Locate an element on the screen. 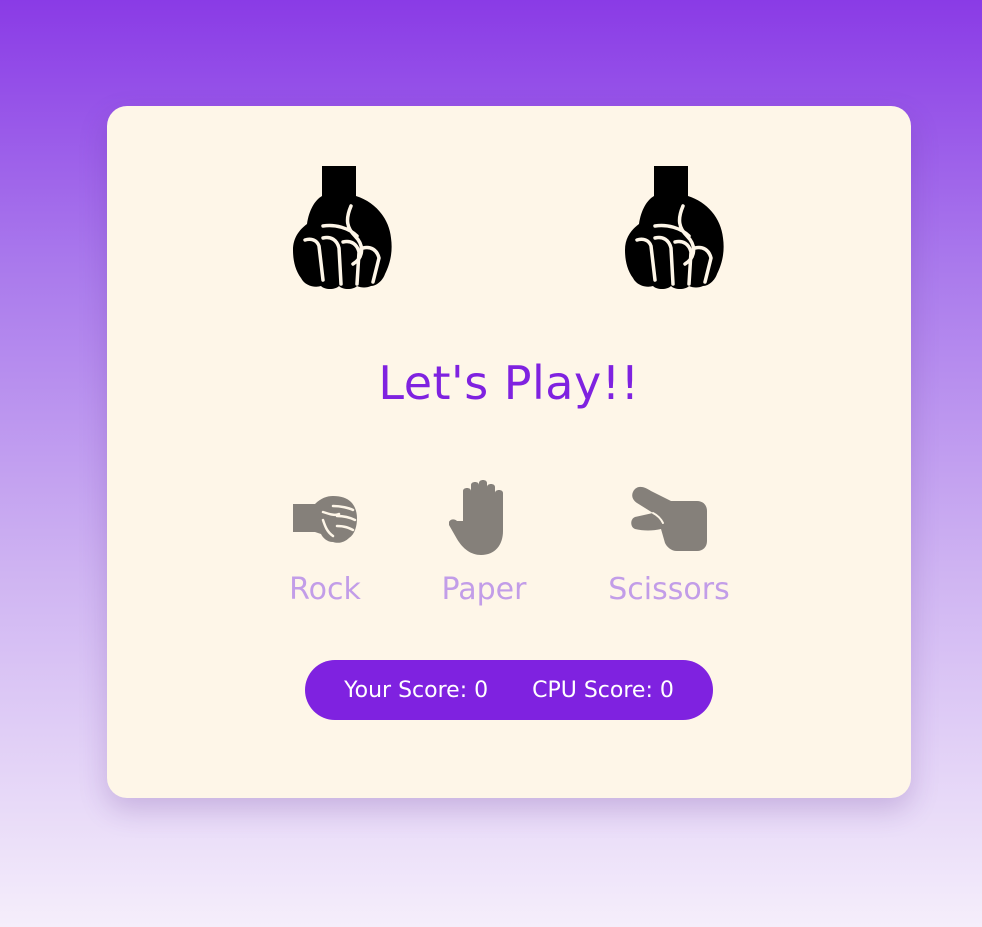 The width and height of the screenshot is (982, 927). rock-choice-button: Rock is located at coordinates (325, 542).